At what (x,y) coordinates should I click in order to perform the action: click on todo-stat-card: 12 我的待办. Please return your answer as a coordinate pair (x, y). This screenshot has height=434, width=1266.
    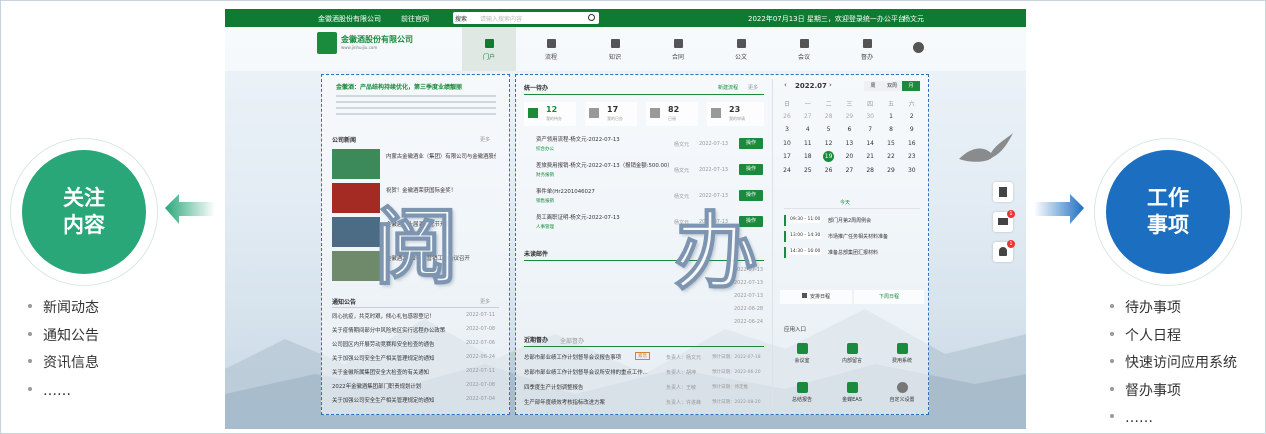
    Looking at the image, I should click on (550, 114).